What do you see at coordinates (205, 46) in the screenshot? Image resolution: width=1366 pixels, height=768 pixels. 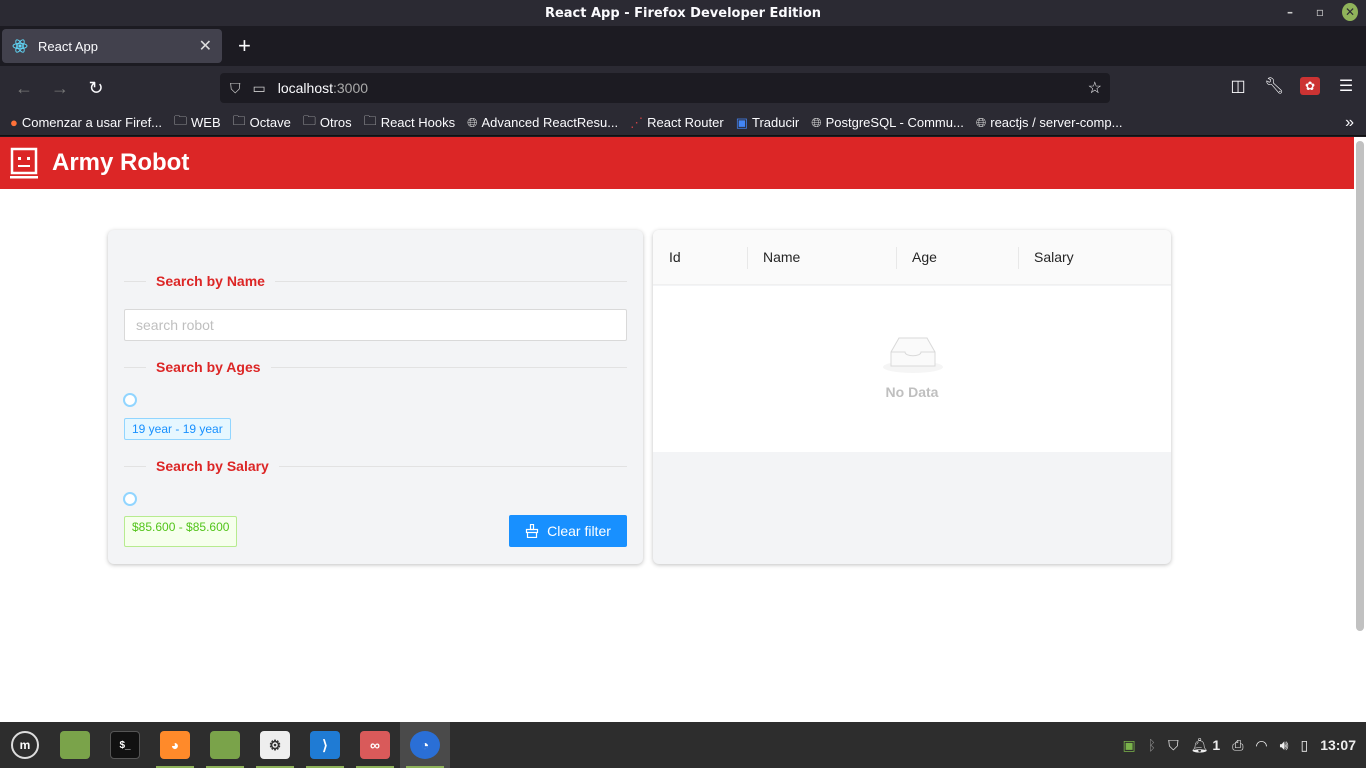 I see `close-tab-icon: ✕` at bounding box center [205, 46].